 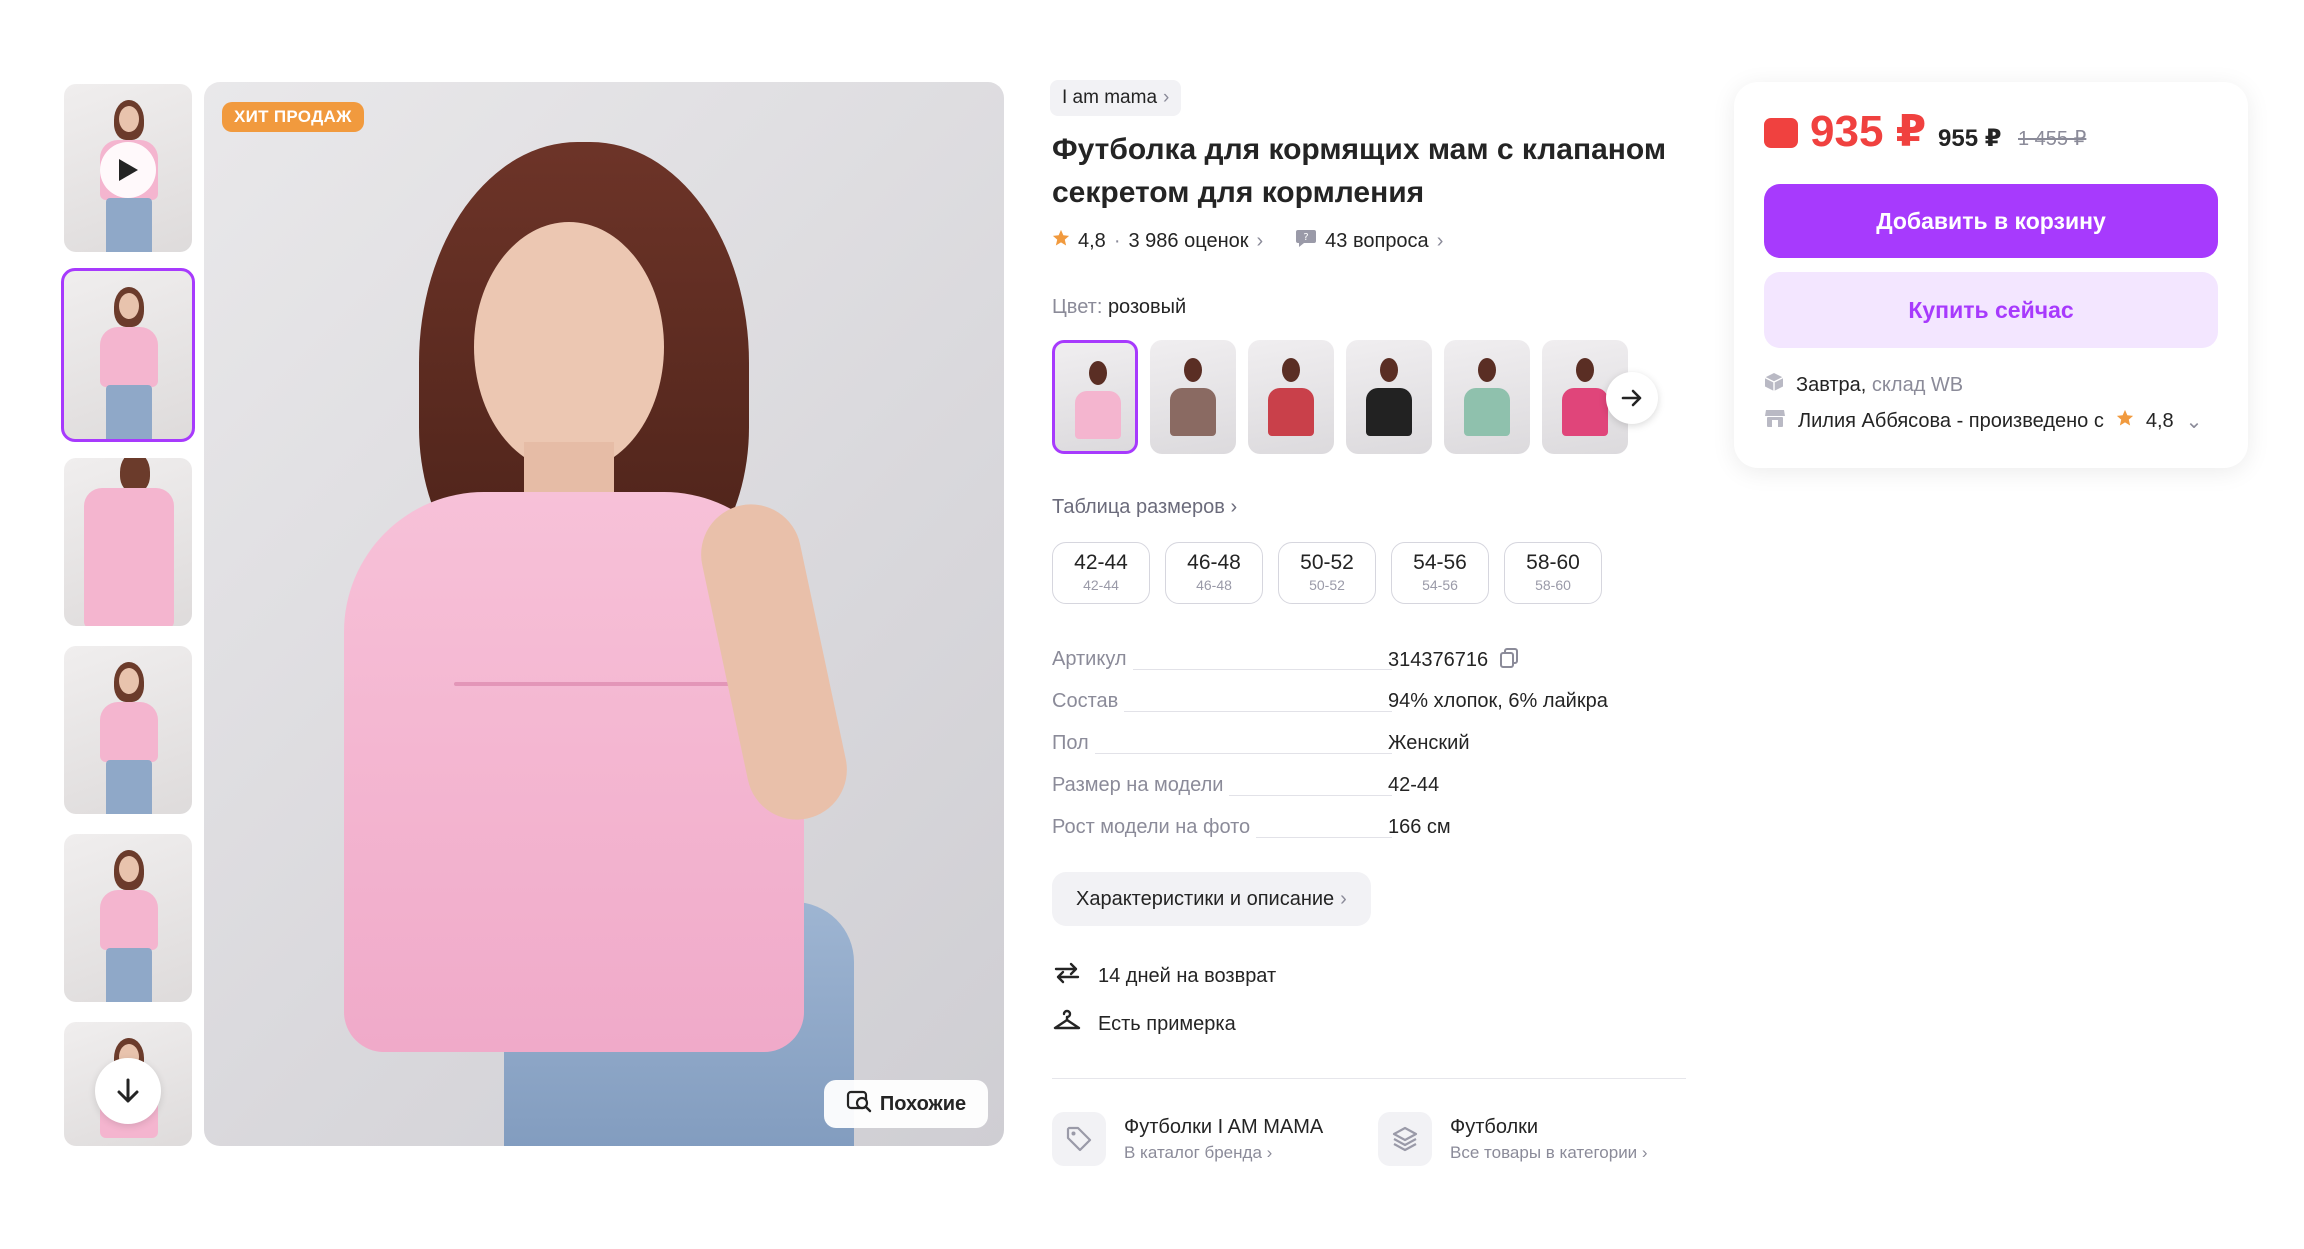 I want to click on size-sub: 42-44, so click(x=1101, y=585).